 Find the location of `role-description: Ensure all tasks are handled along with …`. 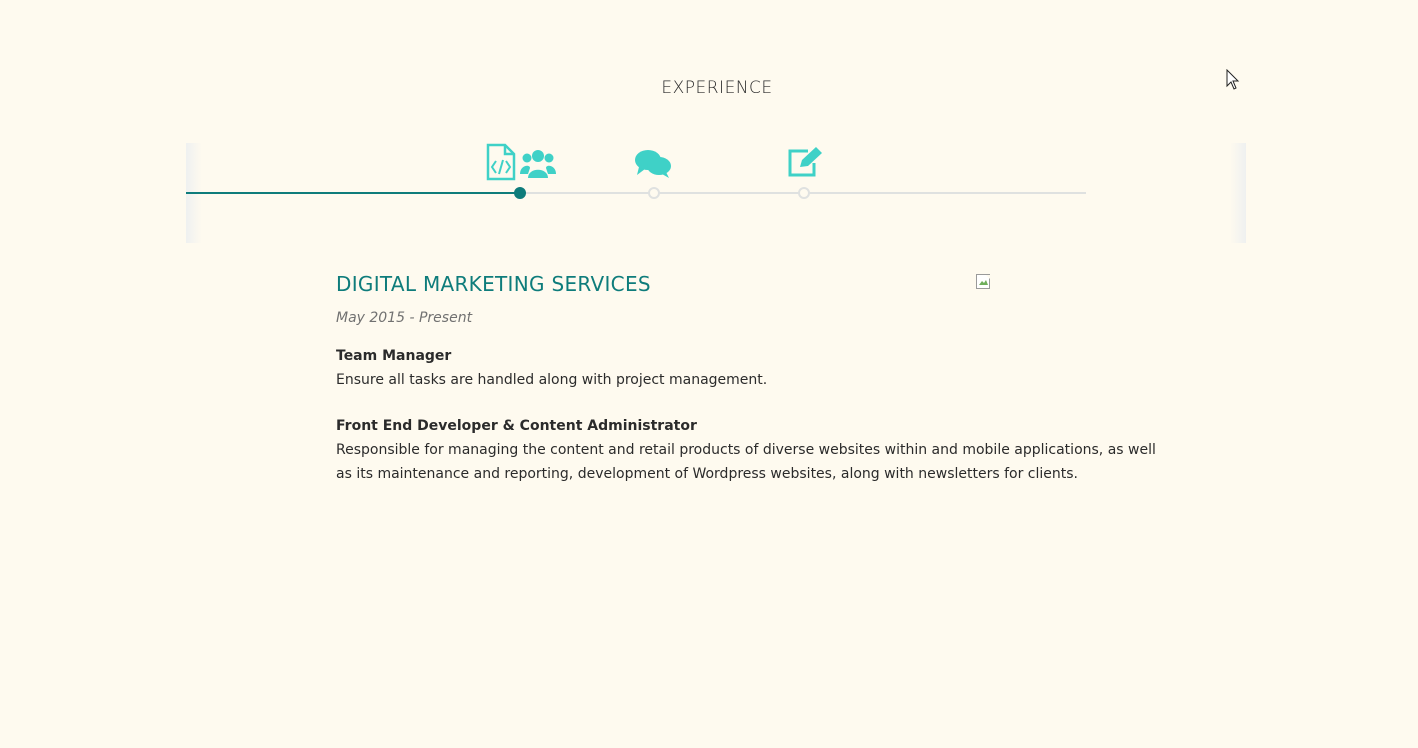

role-description: Ensure all tasks are handled along with … is located at coordinates (552, 380).